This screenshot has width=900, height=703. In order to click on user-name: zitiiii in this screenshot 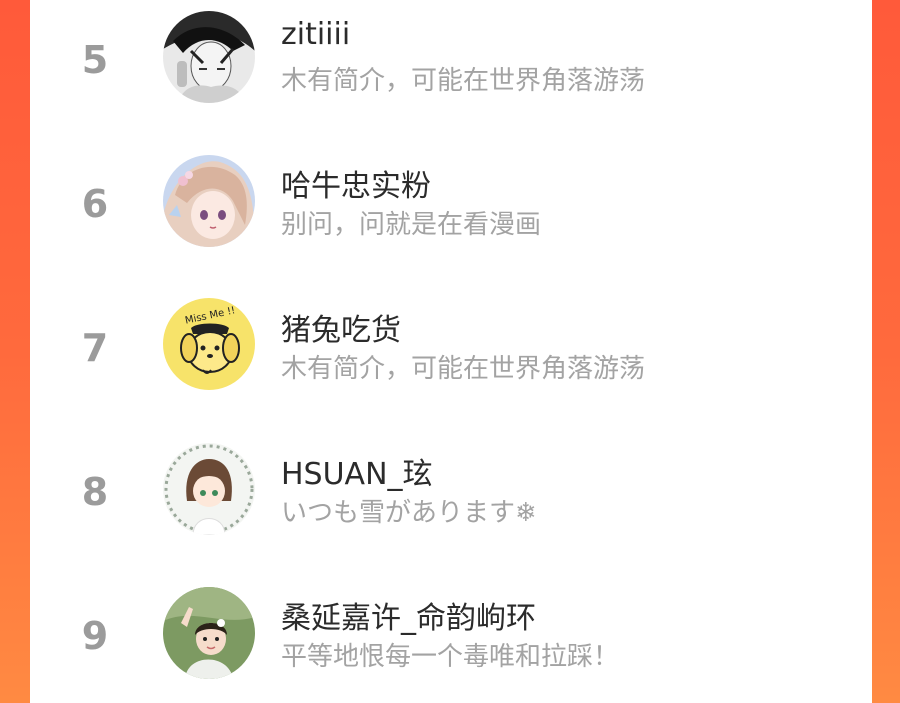, I will do `click(315, 34)`.